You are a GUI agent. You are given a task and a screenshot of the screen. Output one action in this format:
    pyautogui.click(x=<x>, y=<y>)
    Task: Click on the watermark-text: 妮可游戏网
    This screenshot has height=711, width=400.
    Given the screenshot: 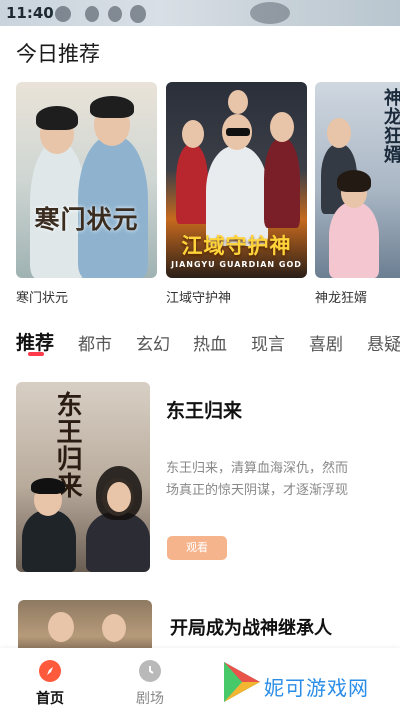 What is the action you would take?
    pyautogui.click(x=316, y=688)
    